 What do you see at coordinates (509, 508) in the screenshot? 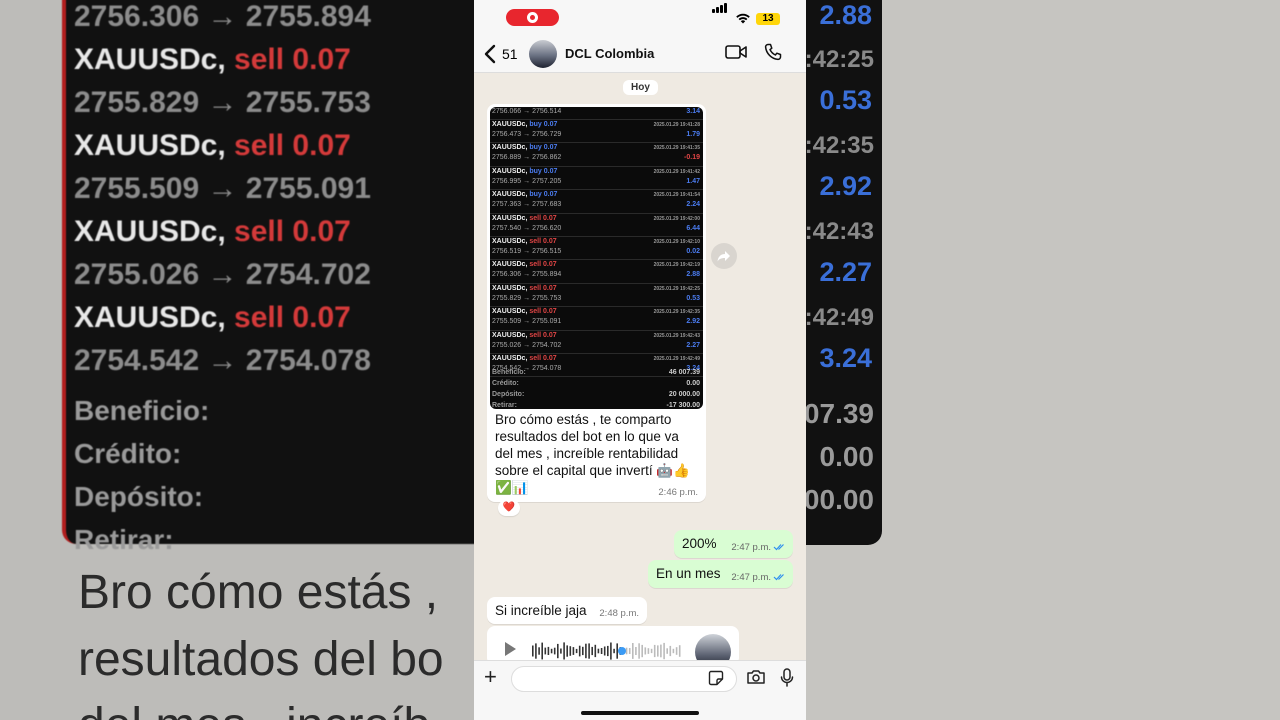
I see `heart-reaction: ❤️` at bounding box center [509, 508].